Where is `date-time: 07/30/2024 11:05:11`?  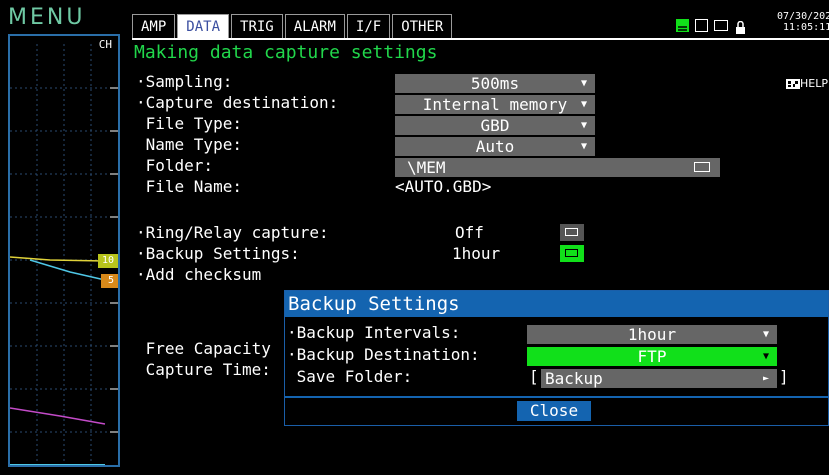 date-time: 07/30/2024 11:05:11 is located at coordinates (803, 22).